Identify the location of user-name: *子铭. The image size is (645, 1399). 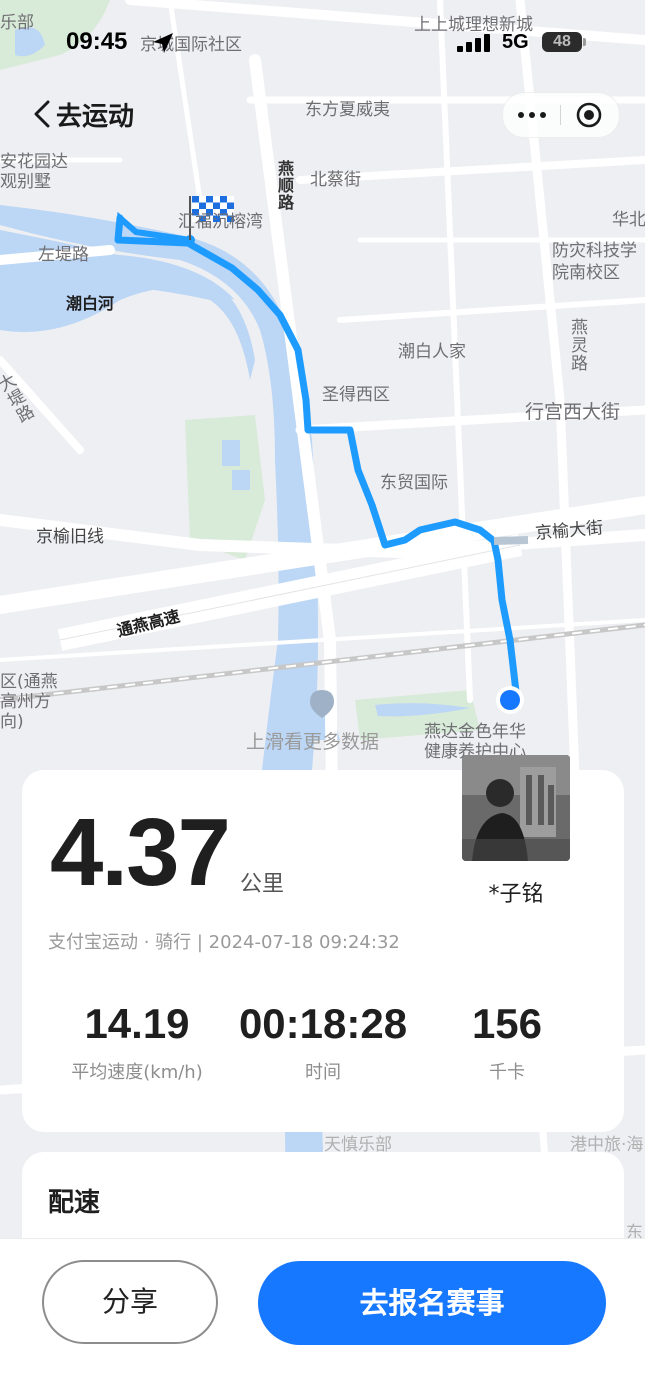
(516, 894).